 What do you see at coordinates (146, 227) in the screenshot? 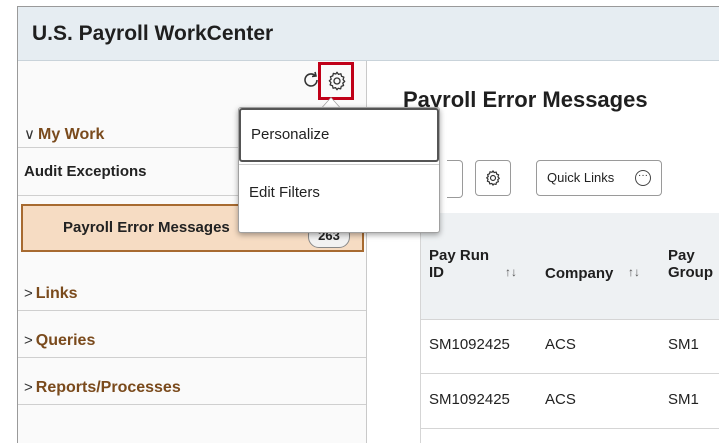
I see `sidebar-item-label: Payroll Error Messages` at bounding box center [146, 227].